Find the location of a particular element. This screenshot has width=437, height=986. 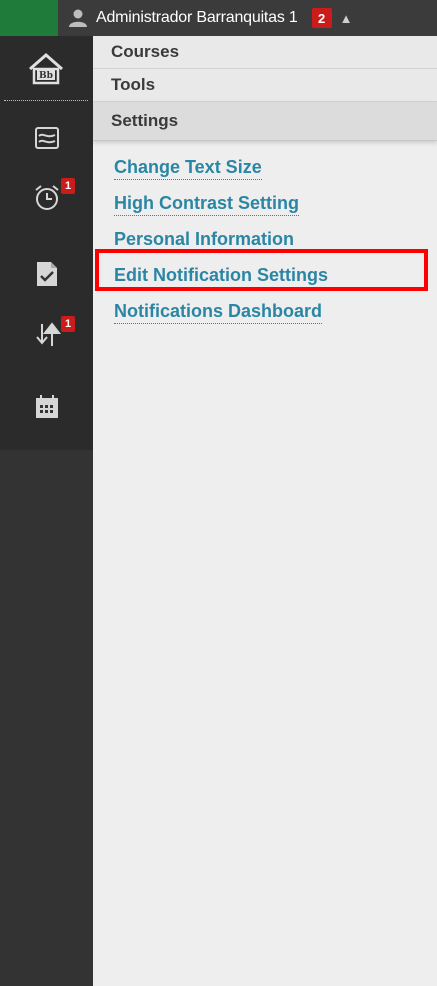

arrows-up-down-icon is located at coordinates (47, 336).